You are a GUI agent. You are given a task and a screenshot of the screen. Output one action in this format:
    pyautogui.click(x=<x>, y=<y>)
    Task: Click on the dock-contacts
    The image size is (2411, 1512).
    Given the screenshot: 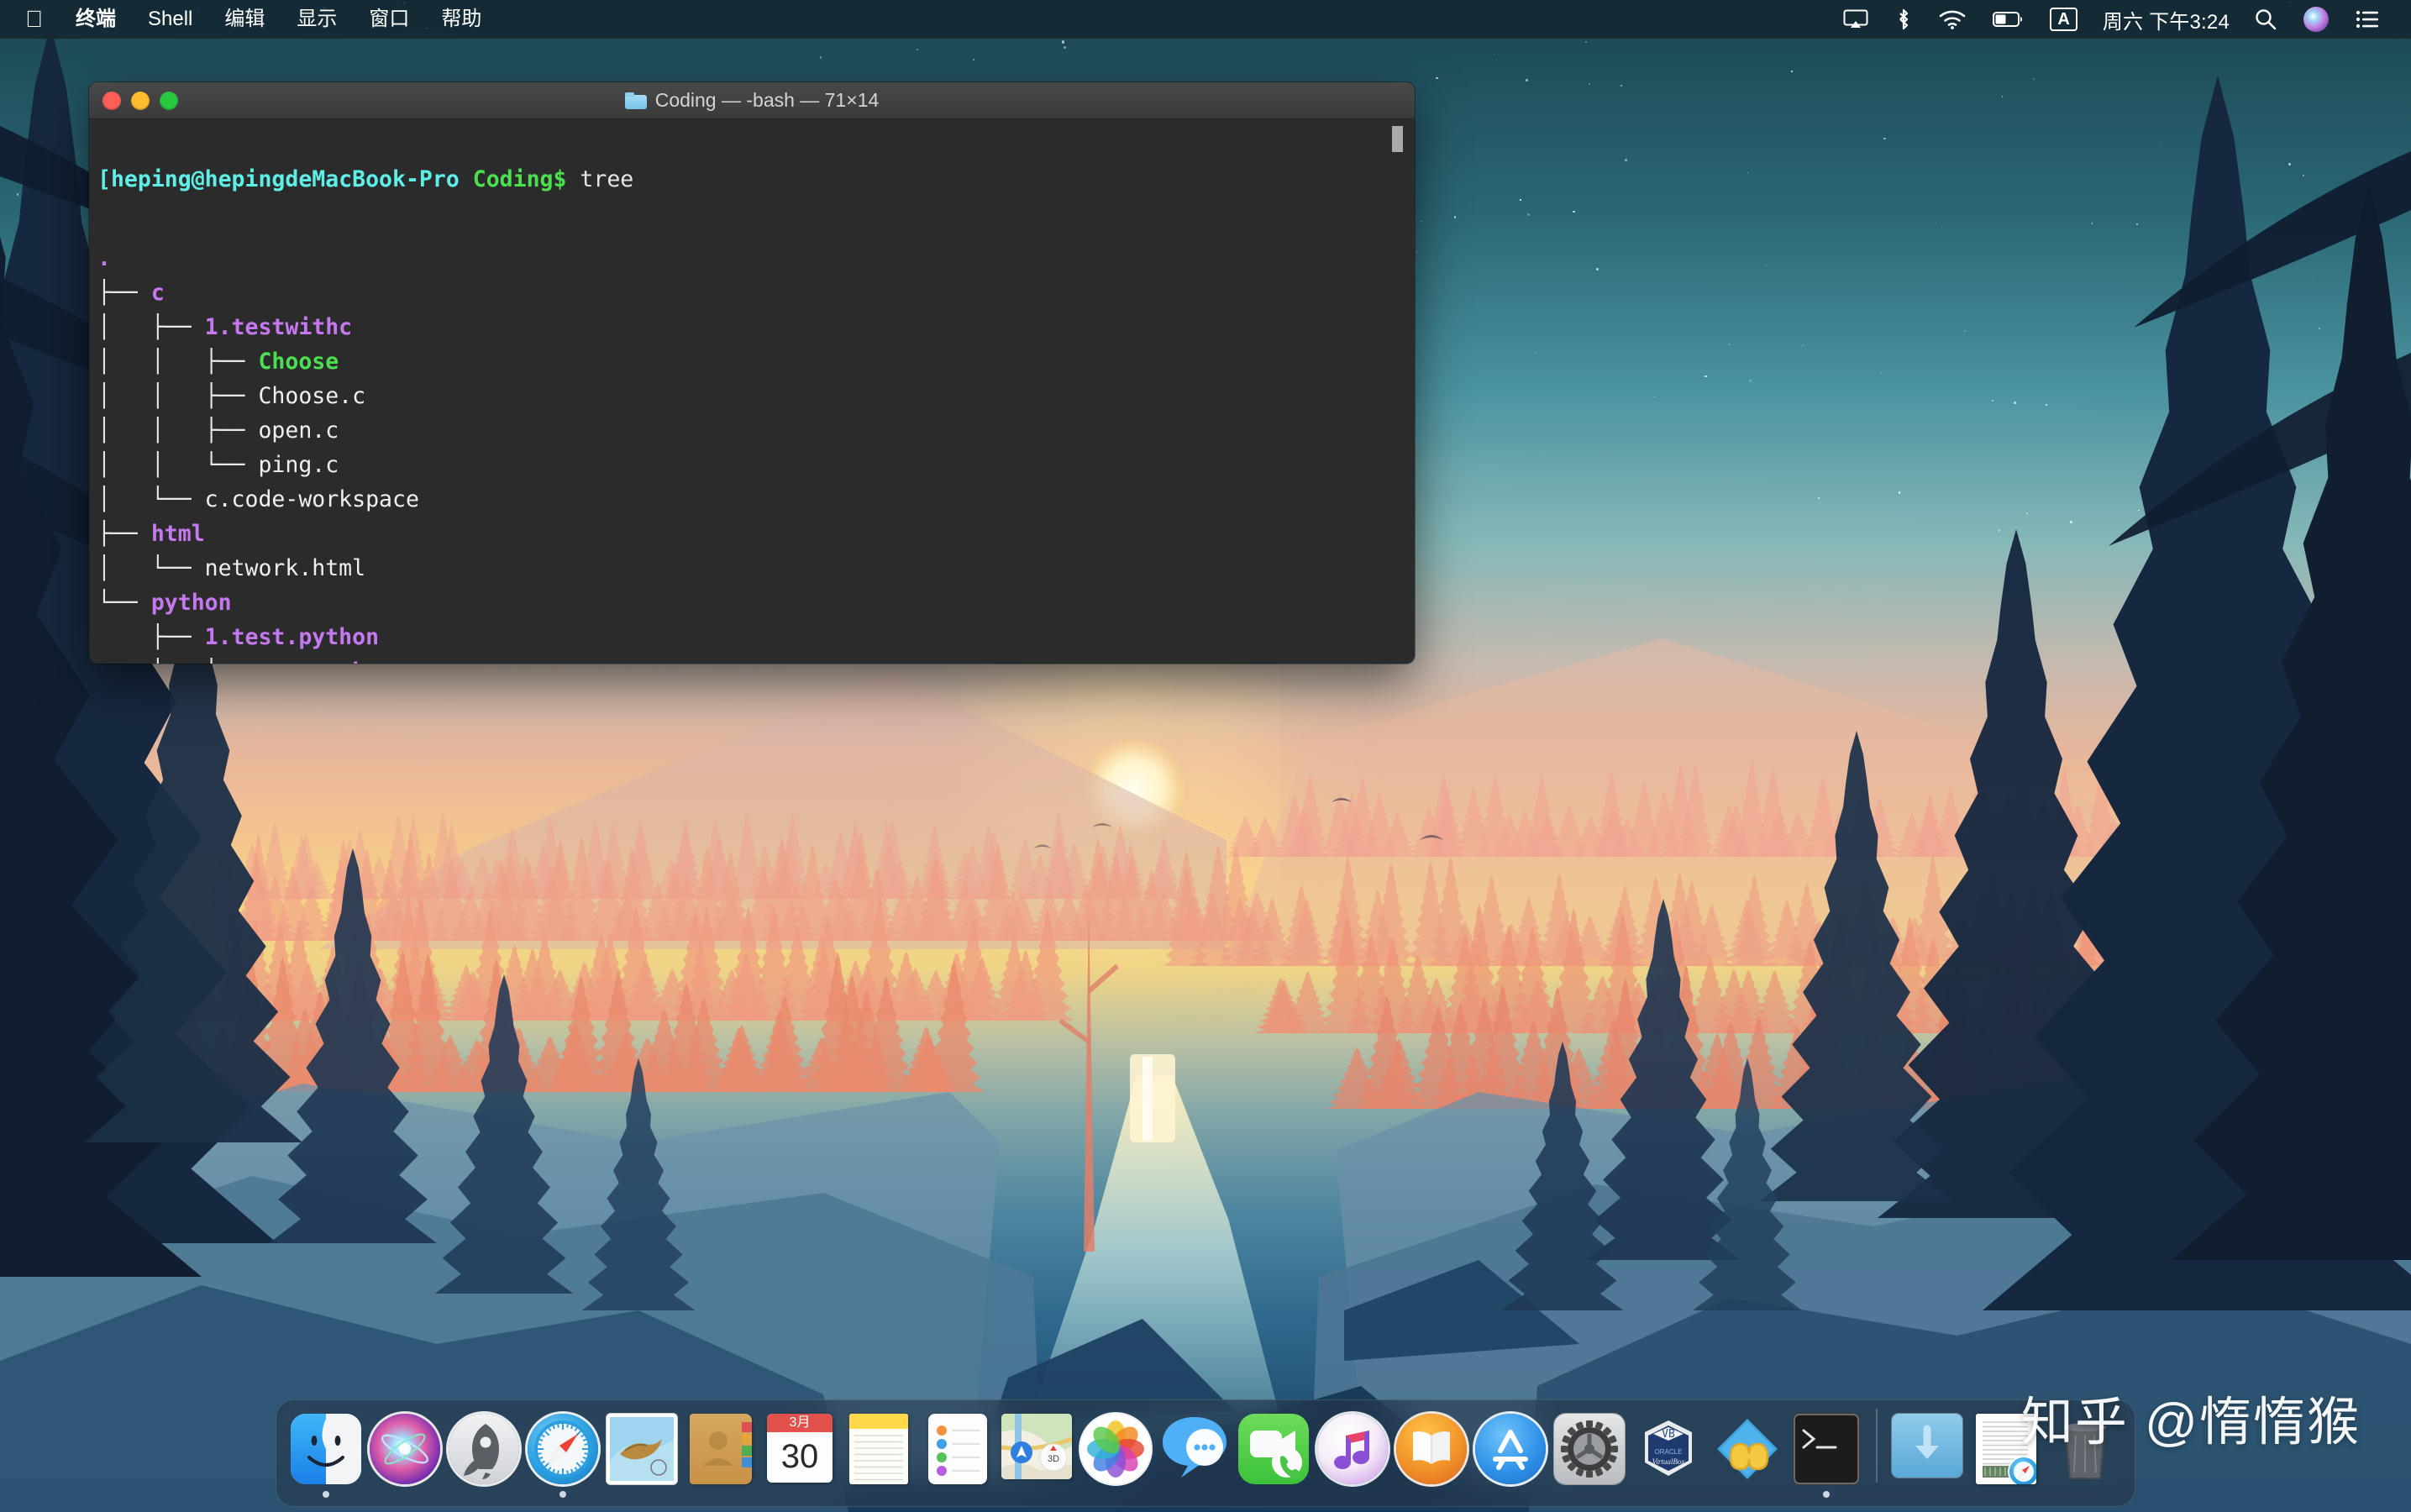 What is the action you would take?
    pyautogui.click(x=720, y=1451)
    